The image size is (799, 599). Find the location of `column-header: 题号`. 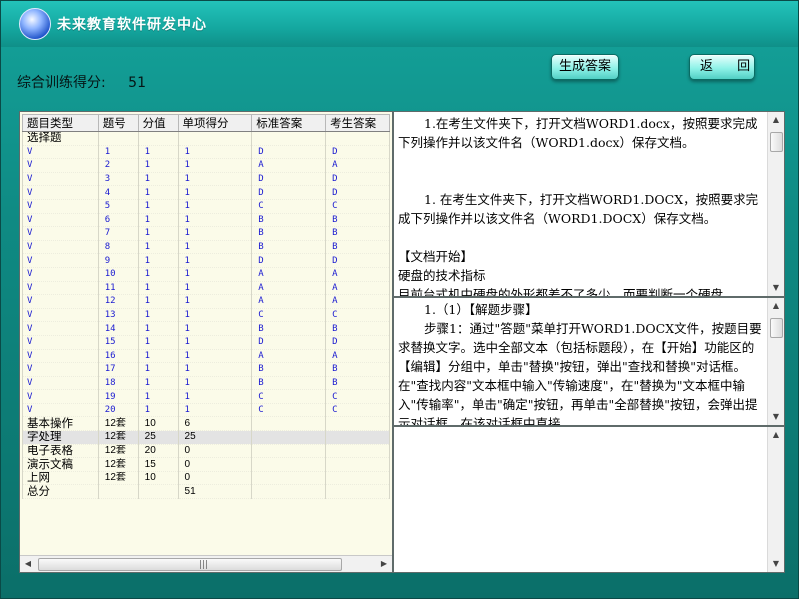

column-header: 题号 is located at coordinates (118, 123).